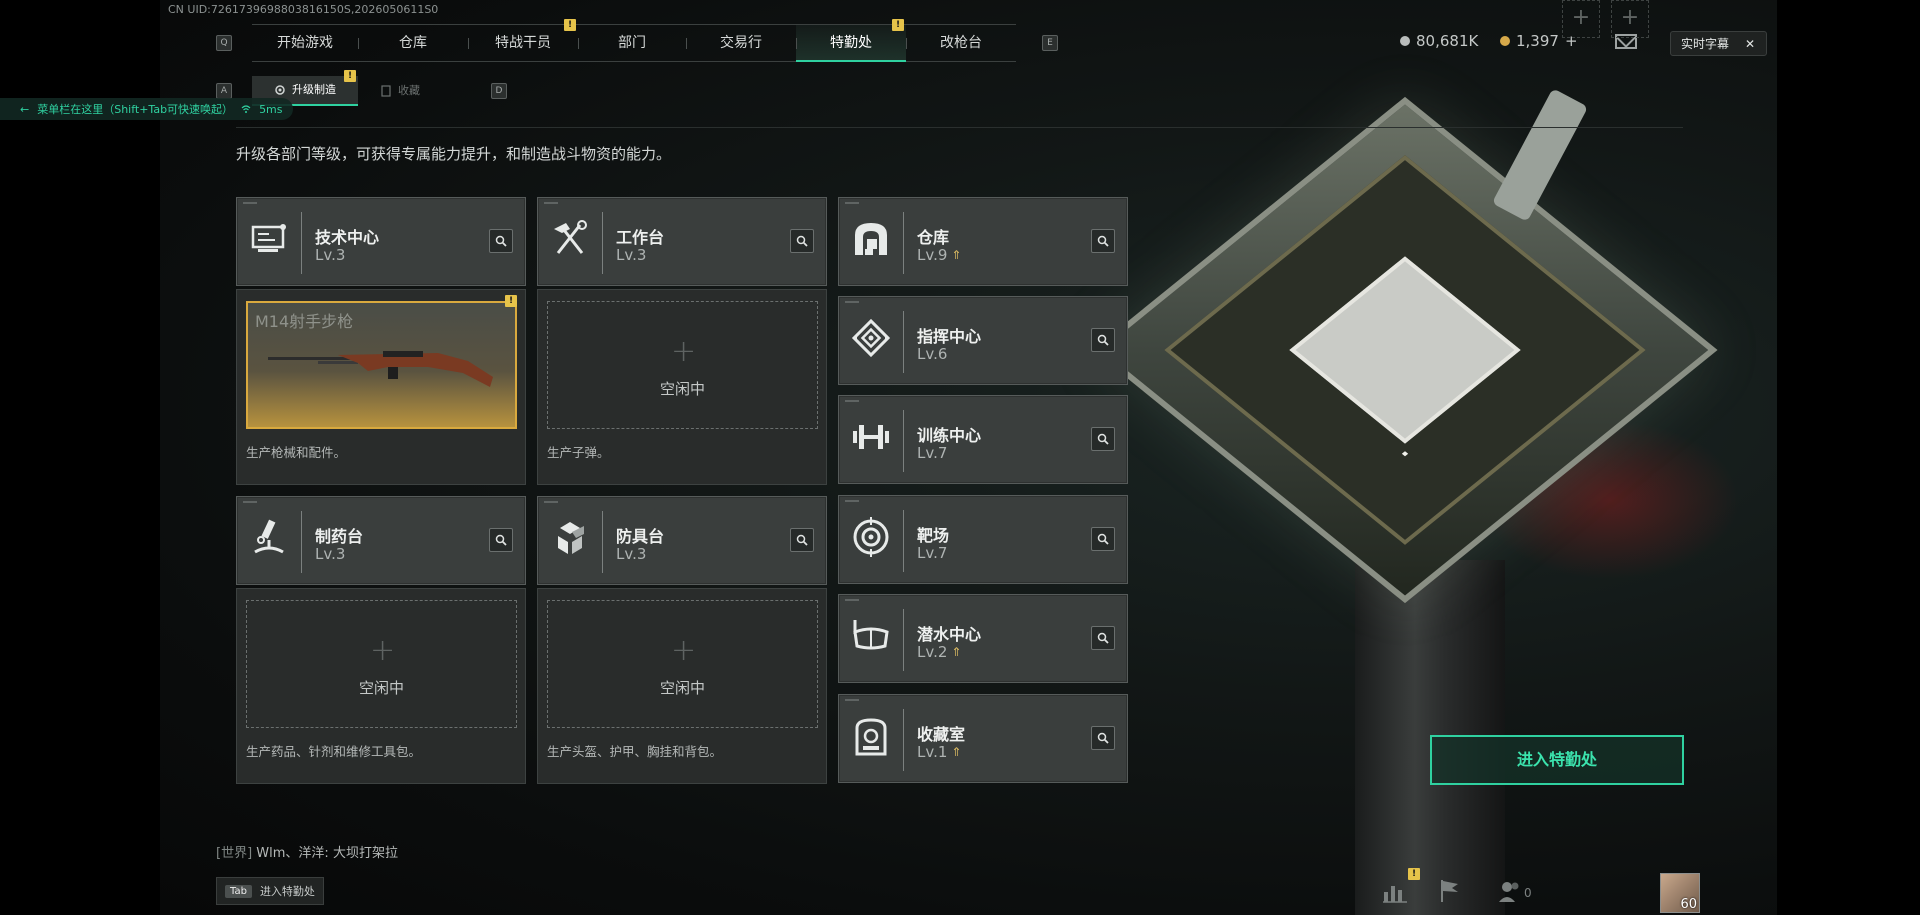  Describe the element at coordinates (682, 540) in the screenshot. I see `workshop-card-armor-bench: 防具台 Lv.3` at that location.